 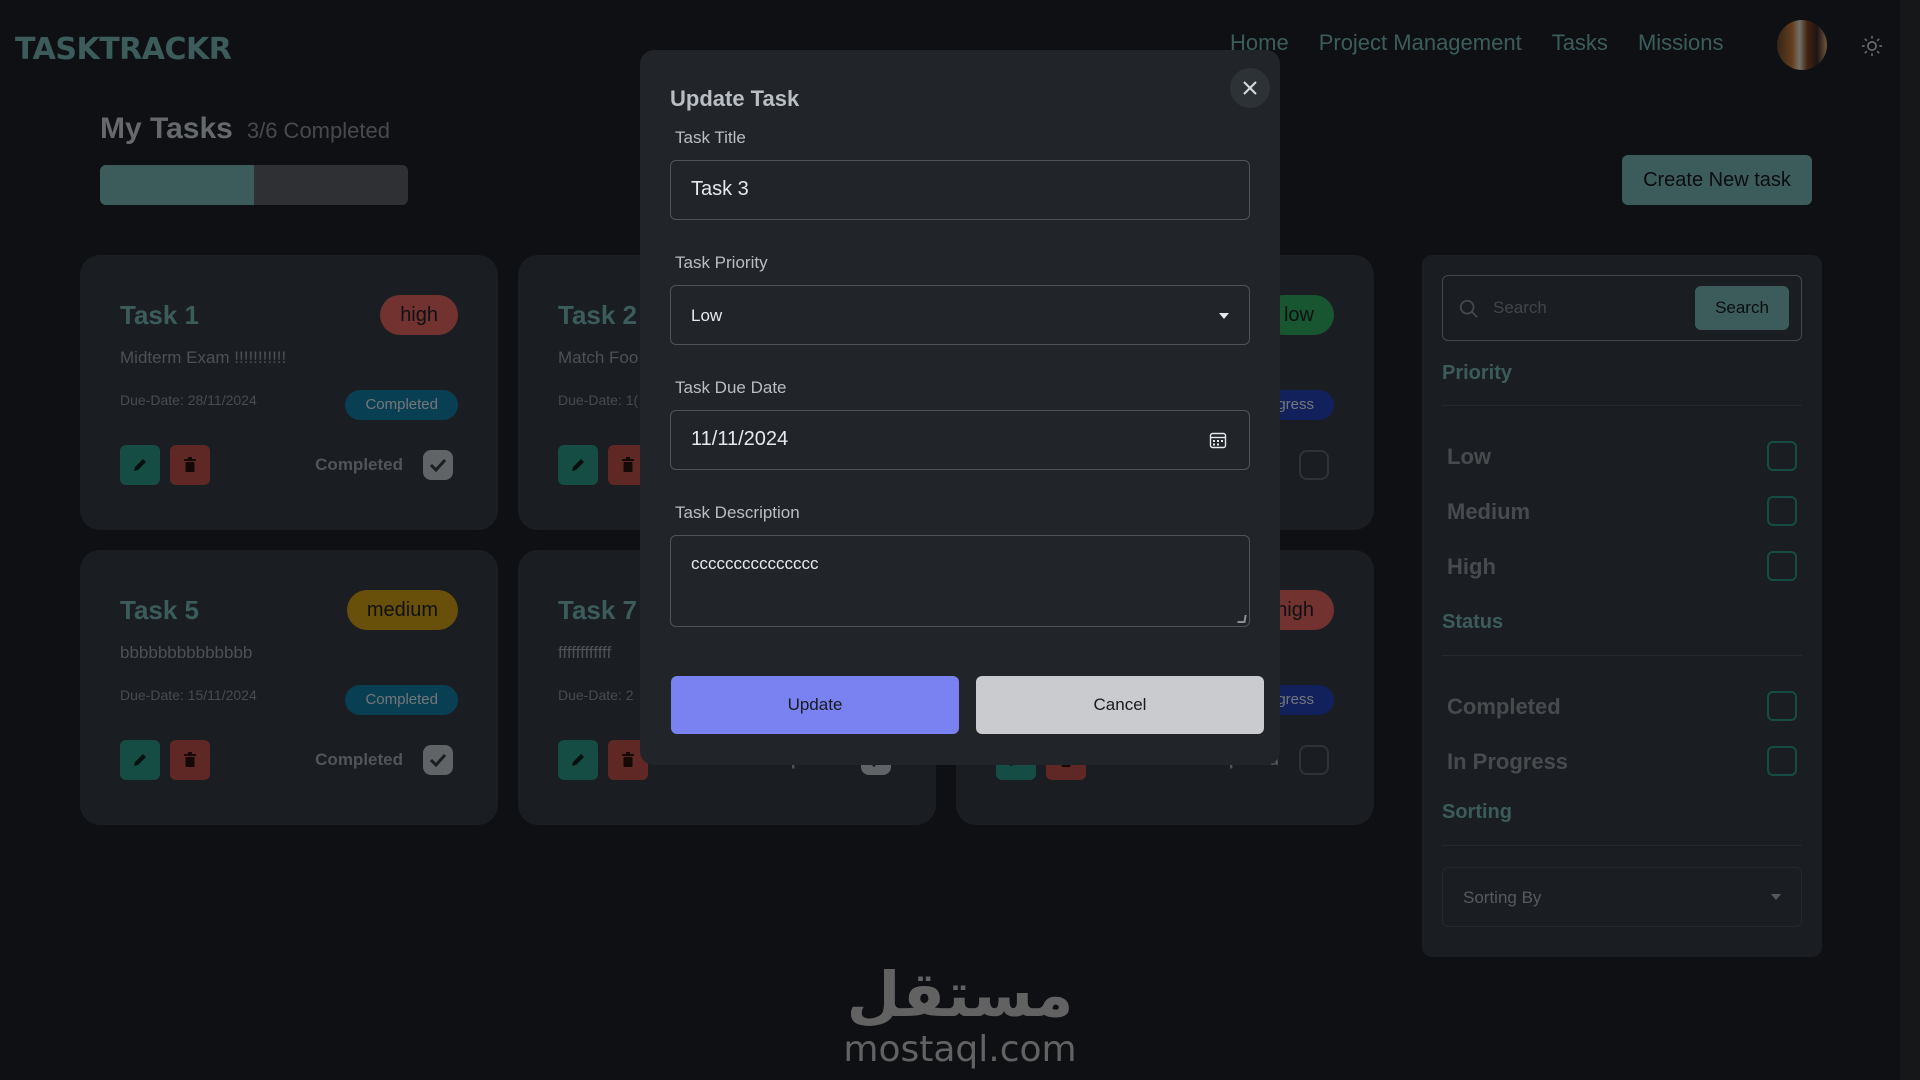 I want to click on close-icon, so click(x=1250, y=88).